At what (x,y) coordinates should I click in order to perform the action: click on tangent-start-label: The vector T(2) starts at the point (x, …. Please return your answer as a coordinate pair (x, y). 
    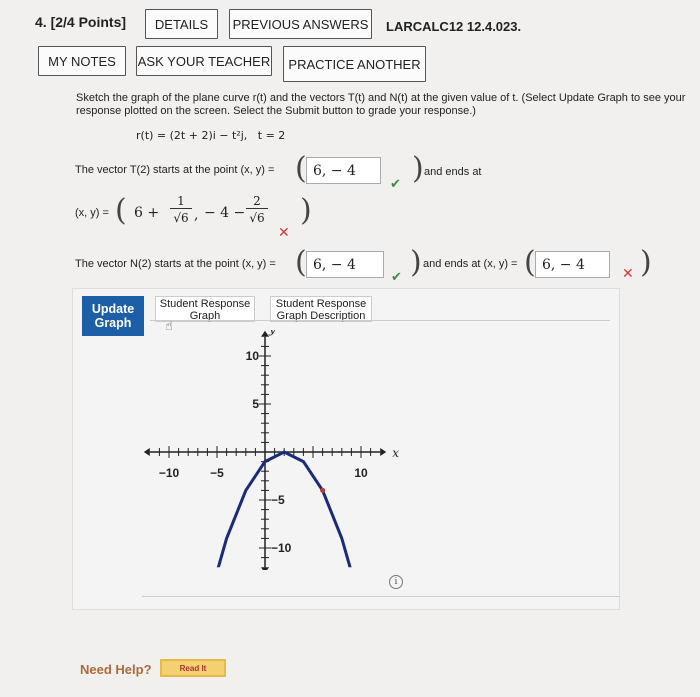
    Looking at the image, I should click on (175, 170).